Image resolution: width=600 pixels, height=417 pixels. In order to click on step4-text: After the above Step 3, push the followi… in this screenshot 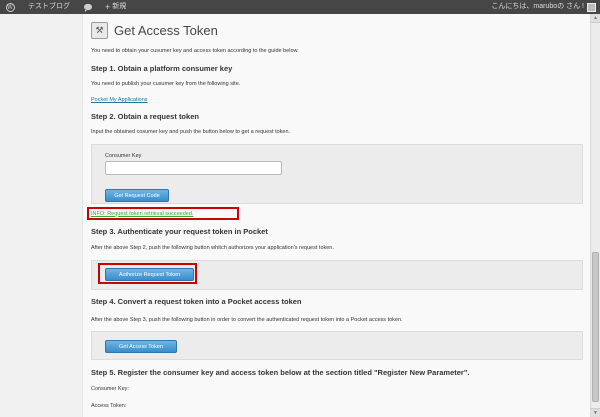, I will do `click(247, 320)`.